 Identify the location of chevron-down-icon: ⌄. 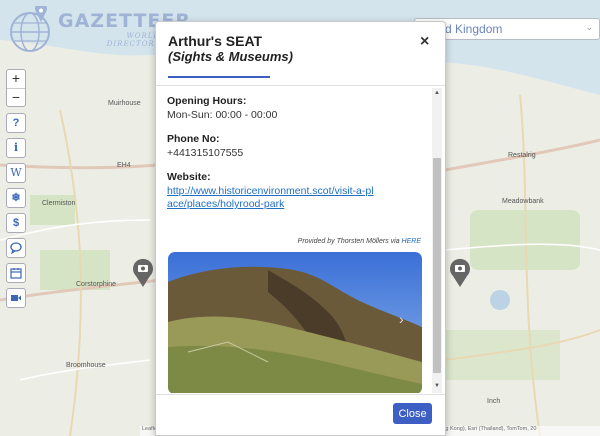
(589, 27).